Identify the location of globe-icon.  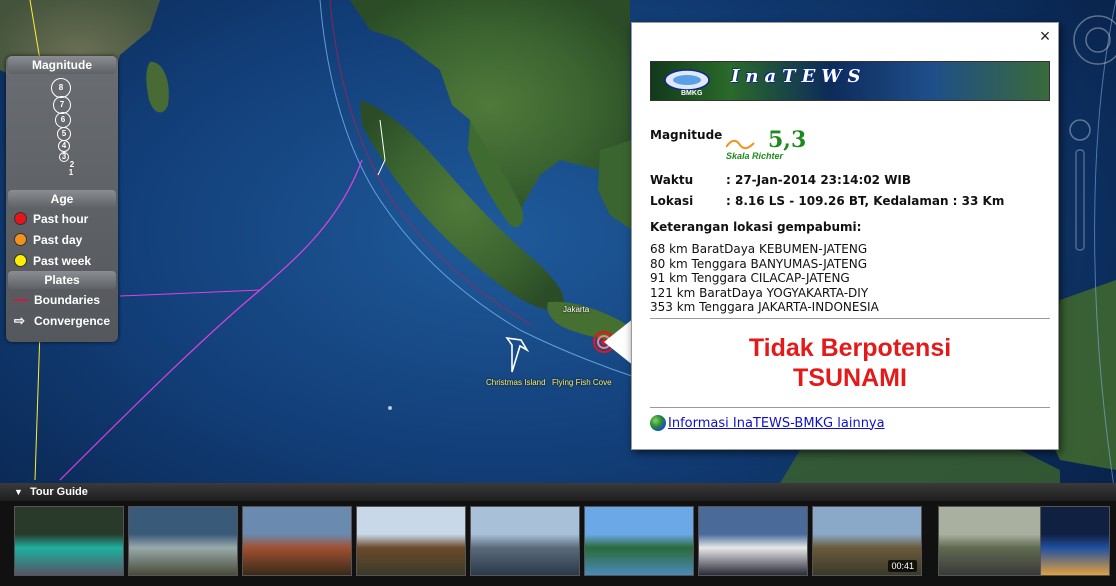
(658, 423).